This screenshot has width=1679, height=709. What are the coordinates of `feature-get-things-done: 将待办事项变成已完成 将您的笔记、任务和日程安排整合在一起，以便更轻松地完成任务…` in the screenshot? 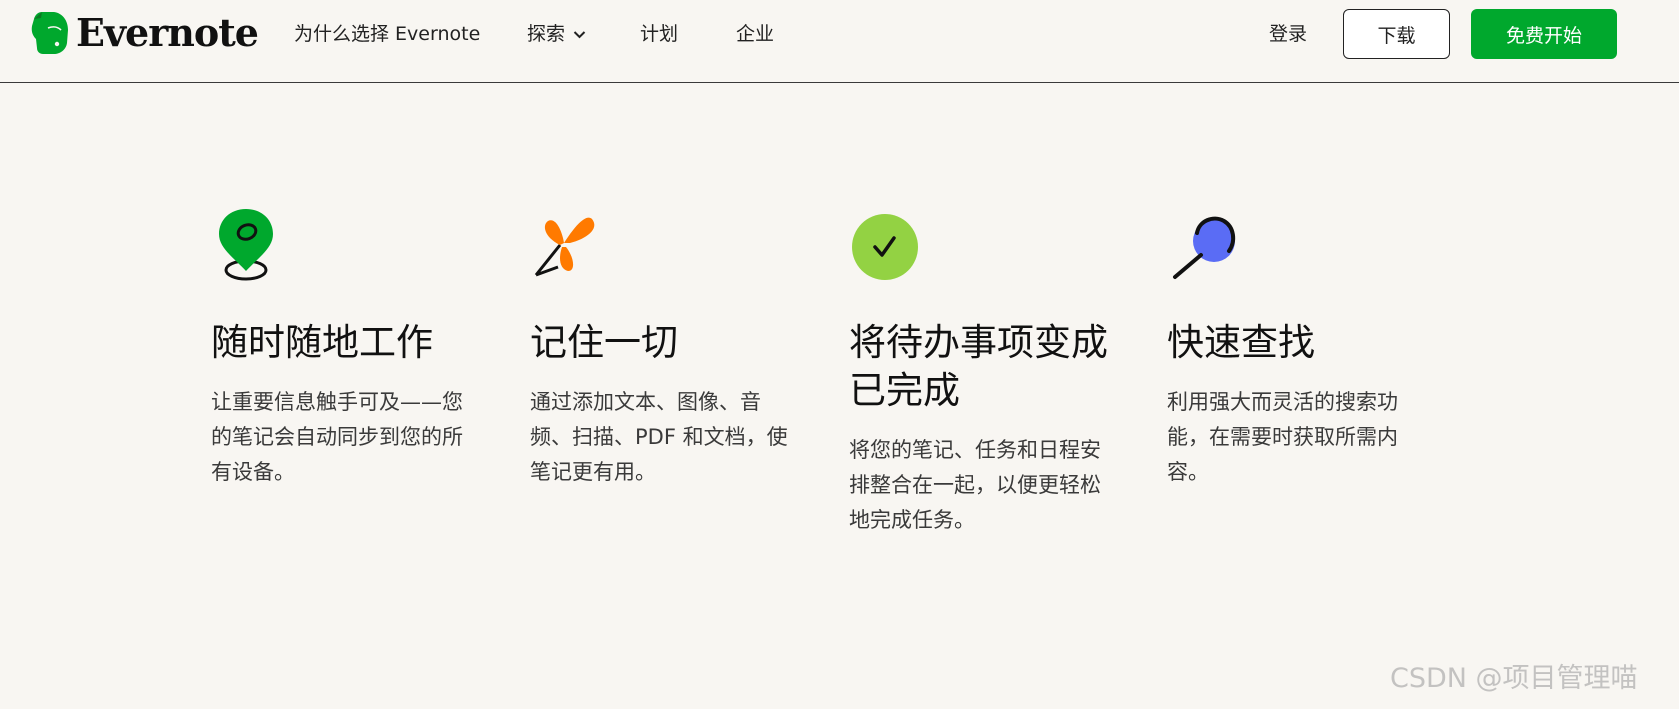 It's located at (979, 371).